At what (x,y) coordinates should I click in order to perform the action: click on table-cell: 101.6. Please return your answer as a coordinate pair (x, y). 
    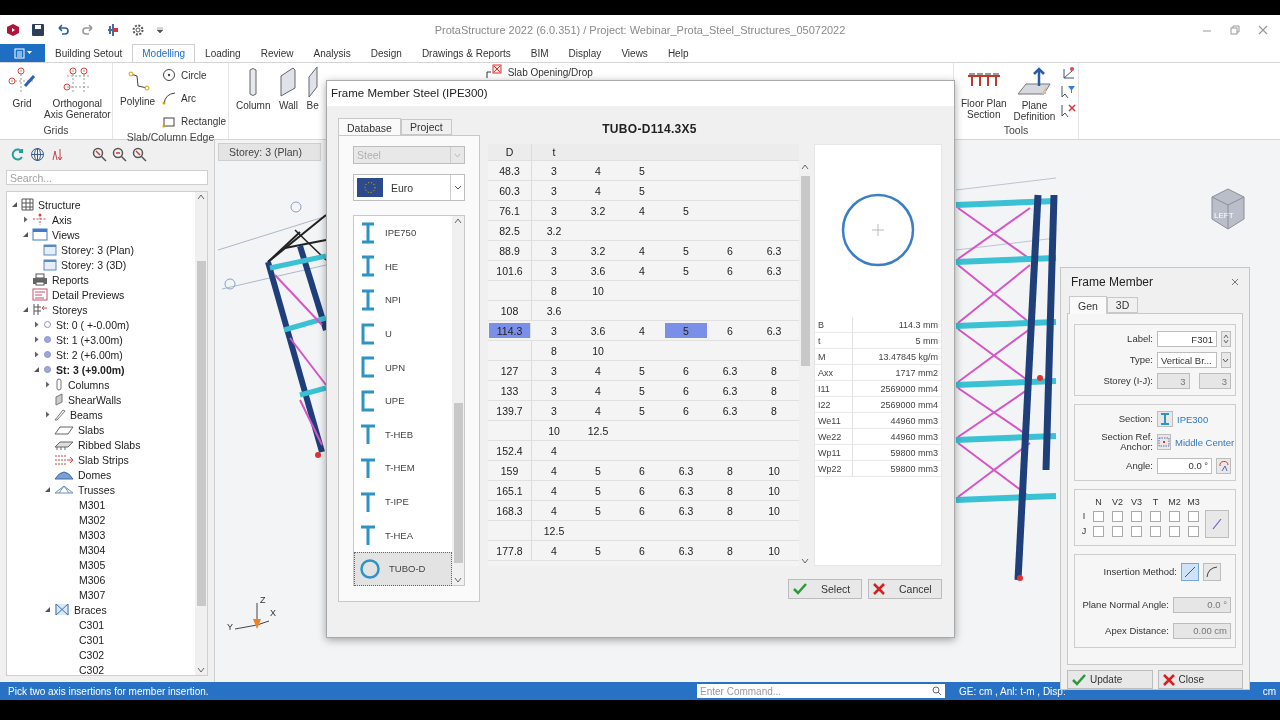
    Looking at the image, I should click on (510, 270).